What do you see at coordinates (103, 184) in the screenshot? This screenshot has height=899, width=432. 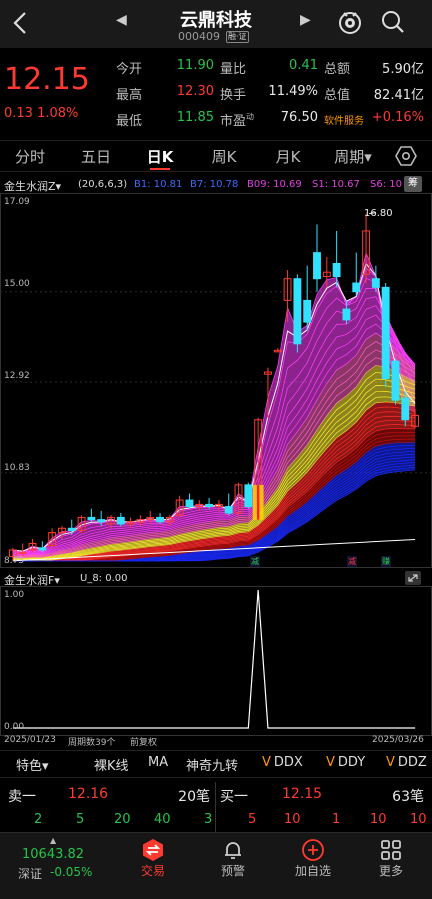 I see `indicator-params: (20,6,6,3)` at bounding box center [103, 184].